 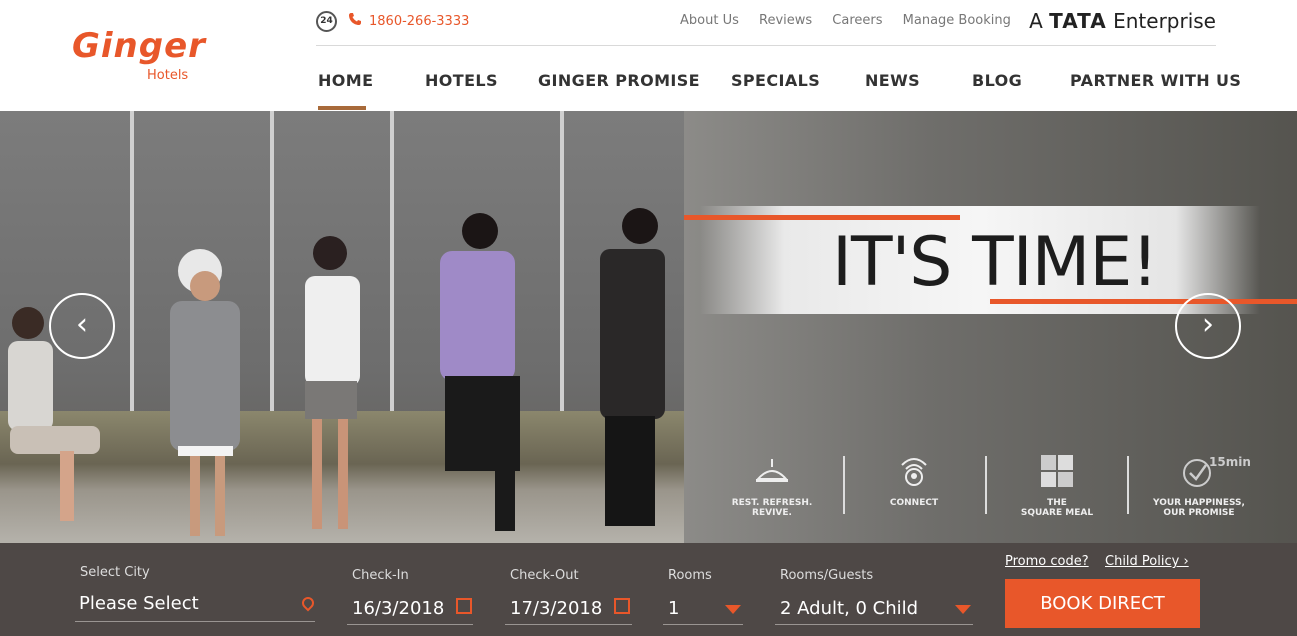 I want to click on guests-select: 2 Adult, 0 Child, so click(x=849, y=608).